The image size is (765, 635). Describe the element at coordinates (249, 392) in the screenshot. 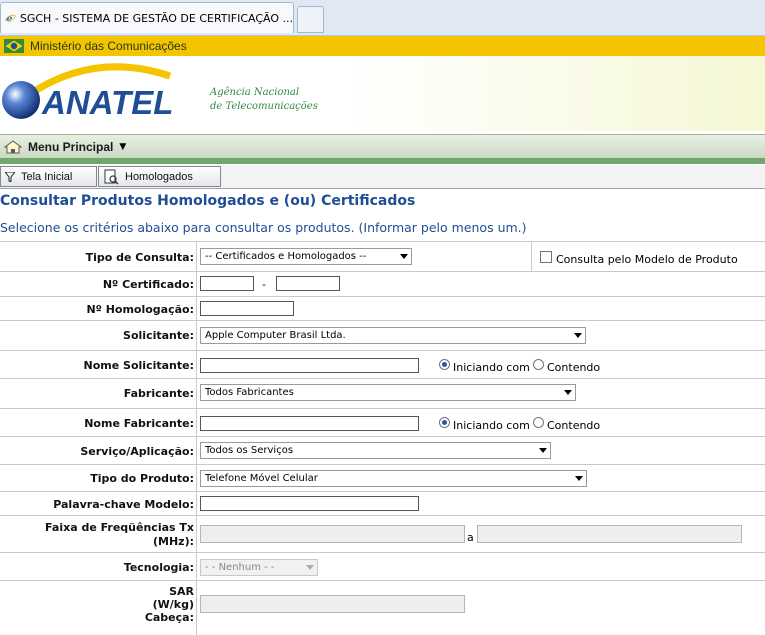

I see `fabricante-value: Todos Fabricantes` at that location.